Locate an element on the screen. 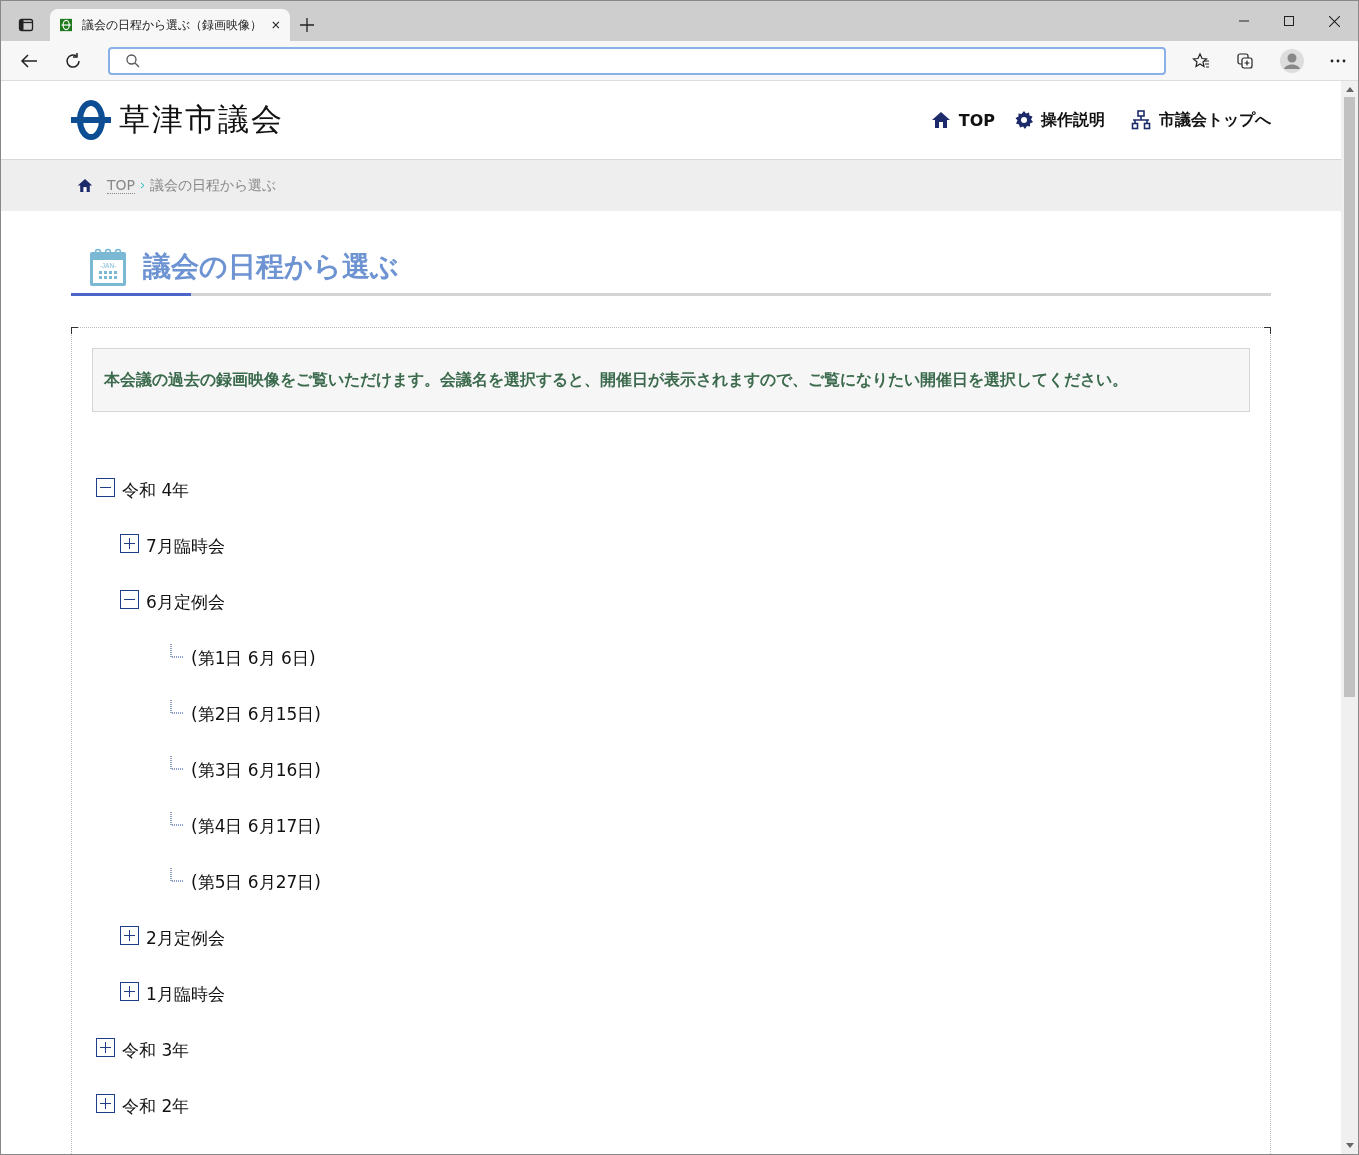  maximize-icon is located at coordinates (1289, 21).